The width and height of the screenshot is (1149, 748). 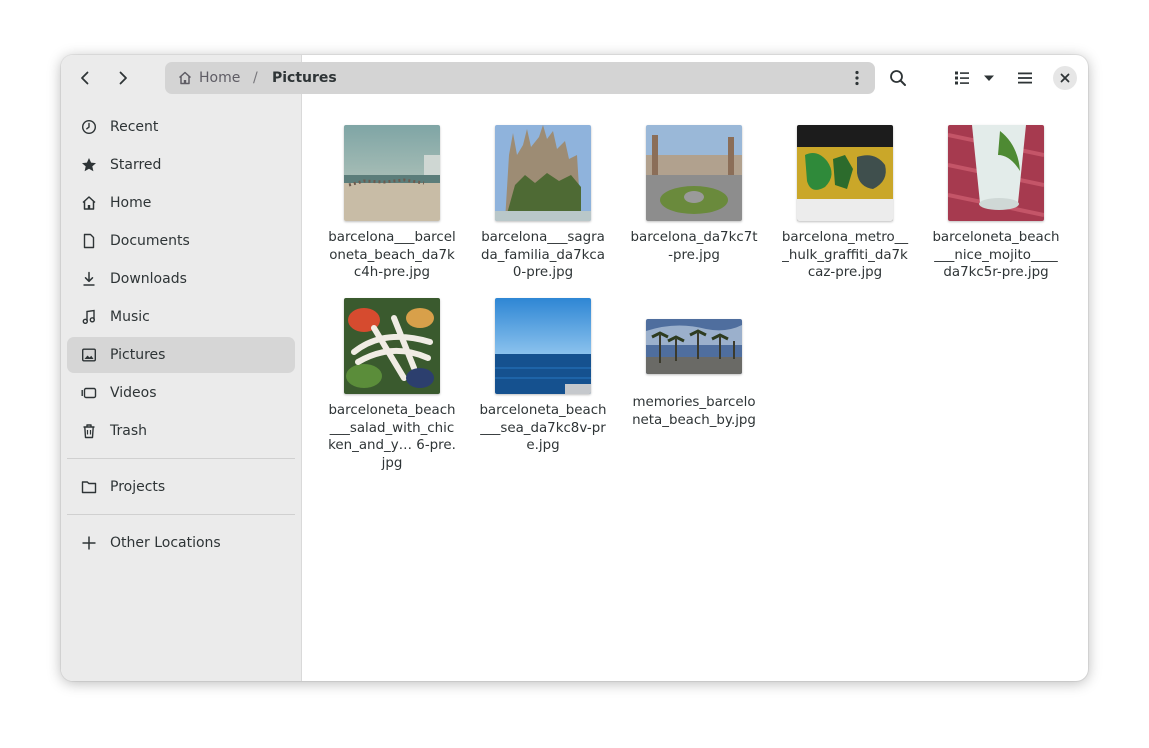 I want to click on sidebar-item-label: Documents, so click(x=150, y=241).